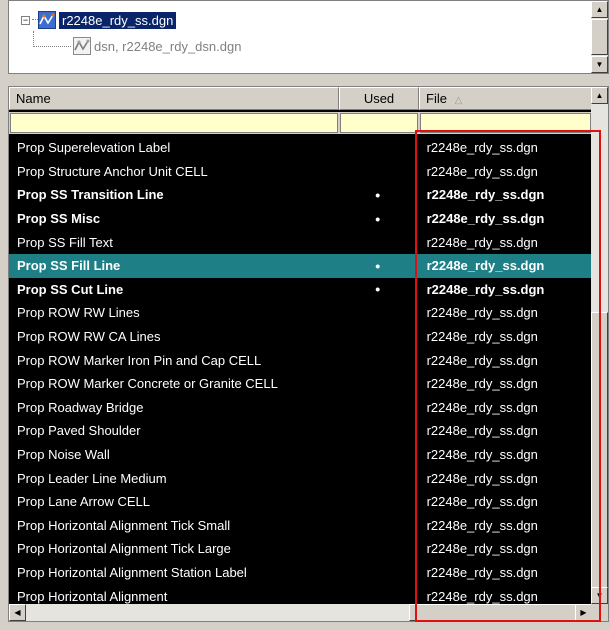 The image size is (610, 630). Describe the element at coordinates (505, 98) in the screenshot. I see `column-header-file: File △` at that location.